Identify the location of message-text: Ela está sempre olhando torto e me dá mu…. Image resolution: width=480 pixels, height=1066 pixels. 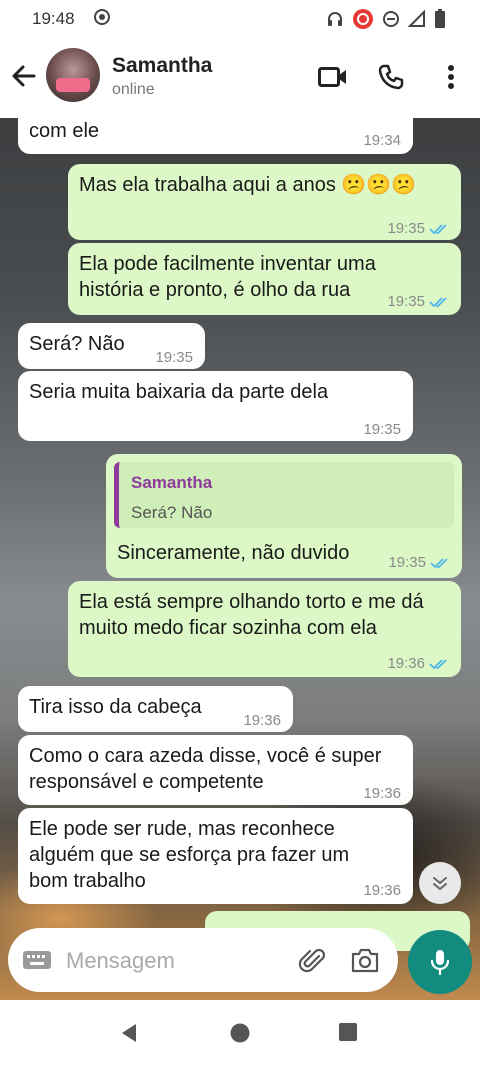
(251, 615).